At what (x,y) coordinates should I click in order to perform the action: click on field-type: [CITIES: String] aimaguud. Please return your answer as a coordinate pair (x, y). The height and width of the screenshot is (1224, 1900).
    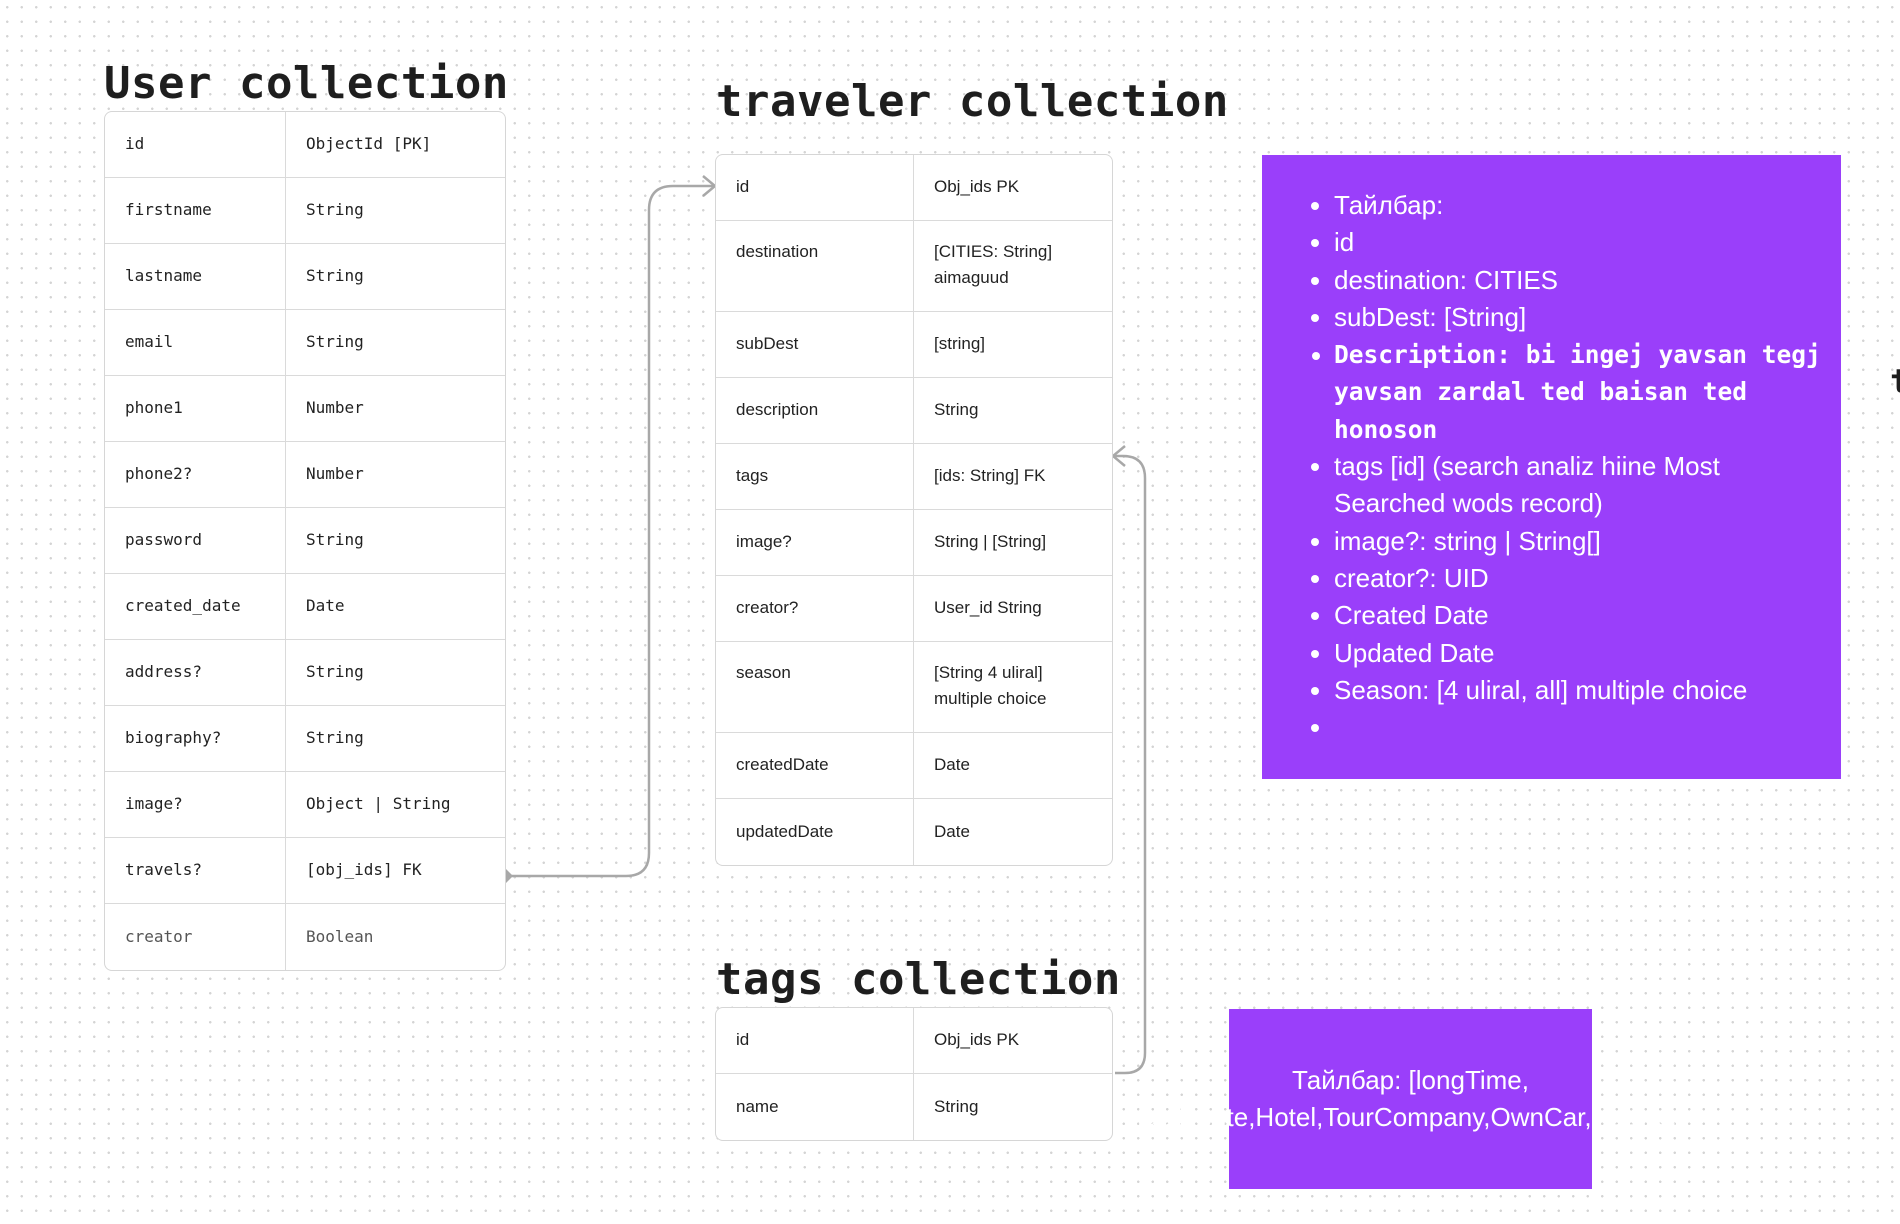
    Looking at the image, I should click on (993, 265).